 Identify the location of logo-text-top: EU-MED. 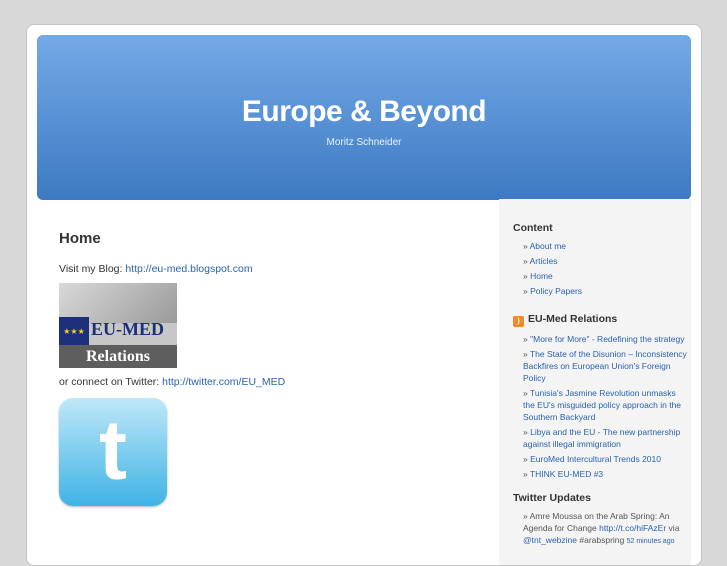
(127, 329).